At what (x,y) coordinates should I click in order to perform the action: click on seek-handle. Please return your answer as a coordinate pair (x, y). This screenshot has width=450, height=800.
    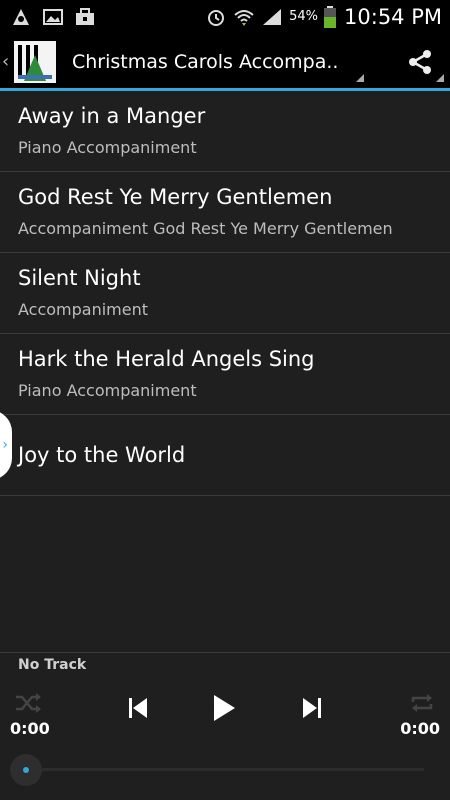
    Looking at the image, I should click on (26, 770).